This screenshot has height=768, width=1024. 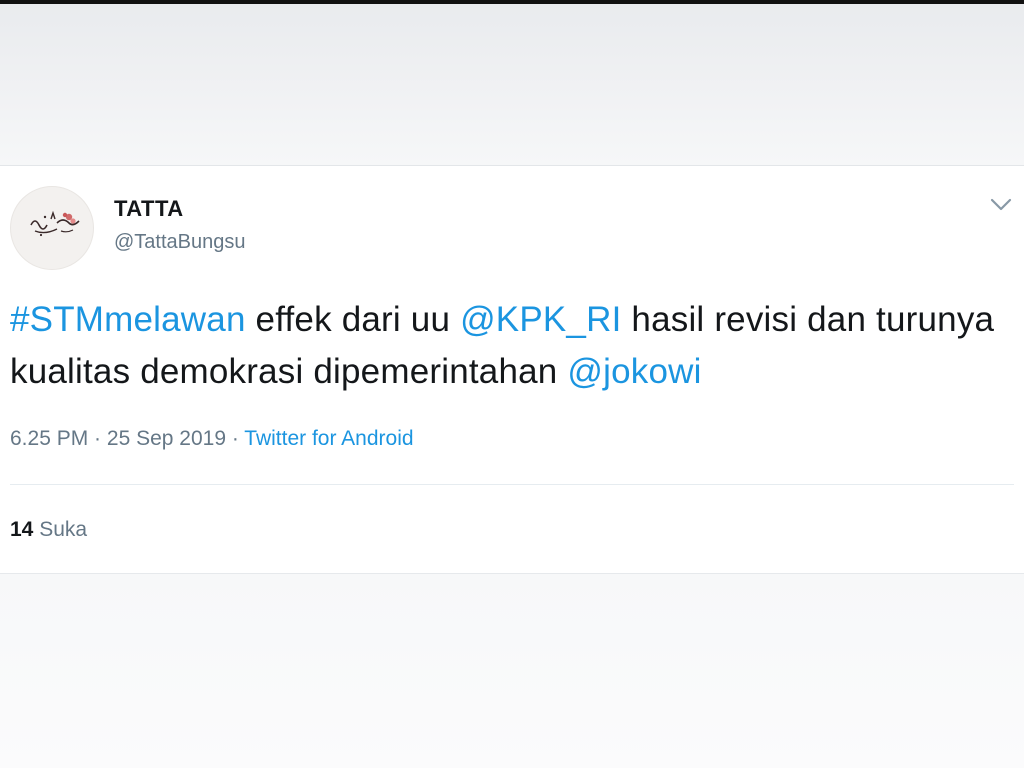 I want to click on hashtag-link: #STMmelawan, so click(x=128, y=319).